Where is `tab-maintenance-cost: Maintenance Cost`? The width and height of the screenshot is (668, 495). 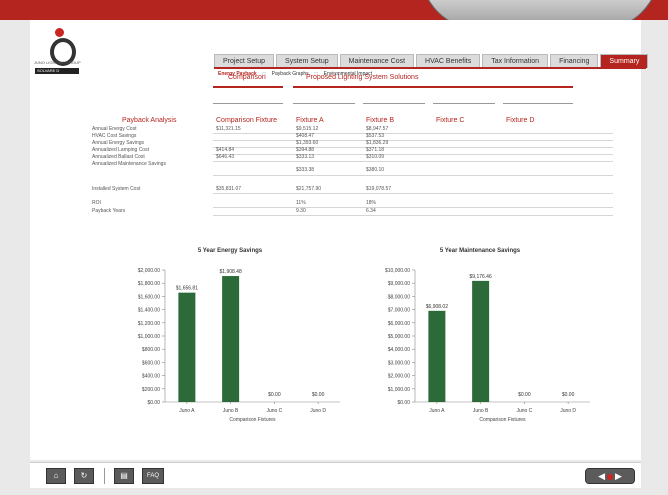
tab-maintenance-cost: Maintenance Cost is located at coordinates (377, 61).